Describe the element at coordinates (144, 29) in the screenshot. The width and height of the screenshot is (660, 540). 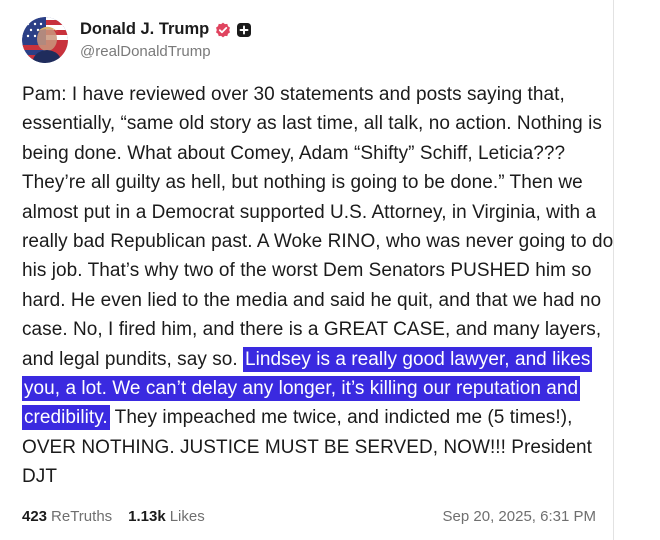
I see `author-display-name: Donald J. Trump` at that location.